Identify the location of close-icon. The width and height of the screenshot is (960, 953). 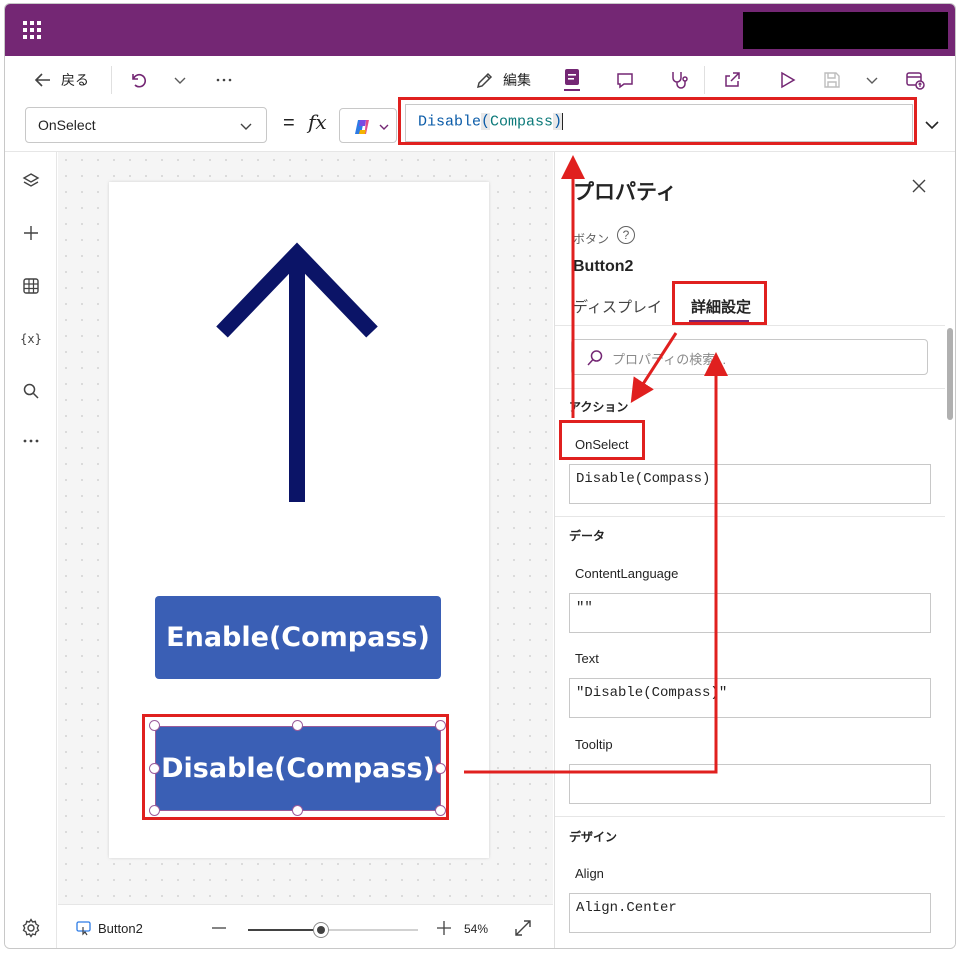
(919, 186).